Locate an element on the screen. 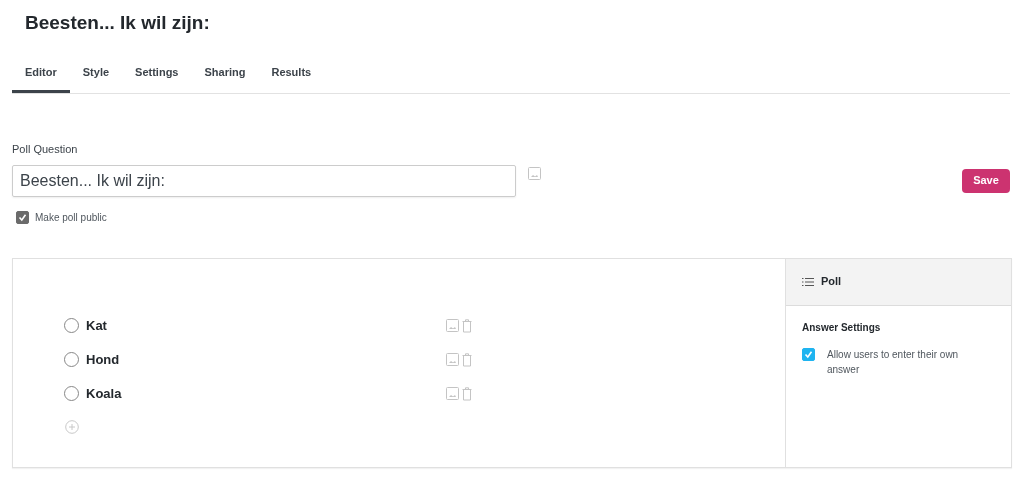  sidebar-title: Poll is located at coordinates (831, 282).